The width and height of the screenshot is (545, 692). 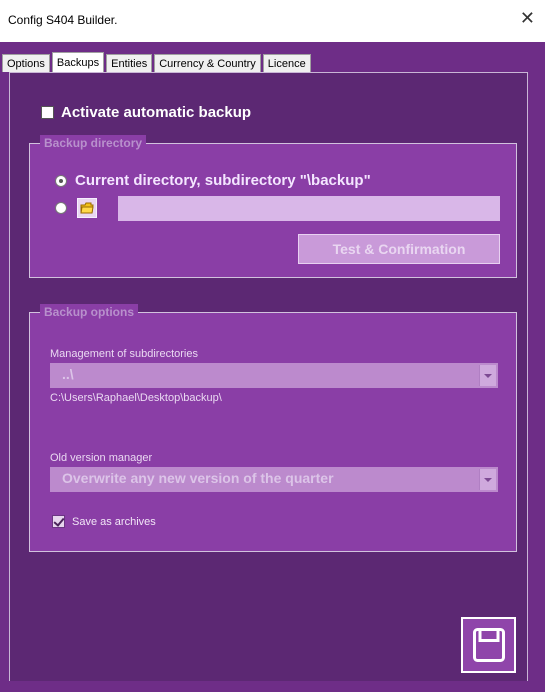 I want to click on save-as-archives-checkbox: Save as archives, so click(x=104, y=521).